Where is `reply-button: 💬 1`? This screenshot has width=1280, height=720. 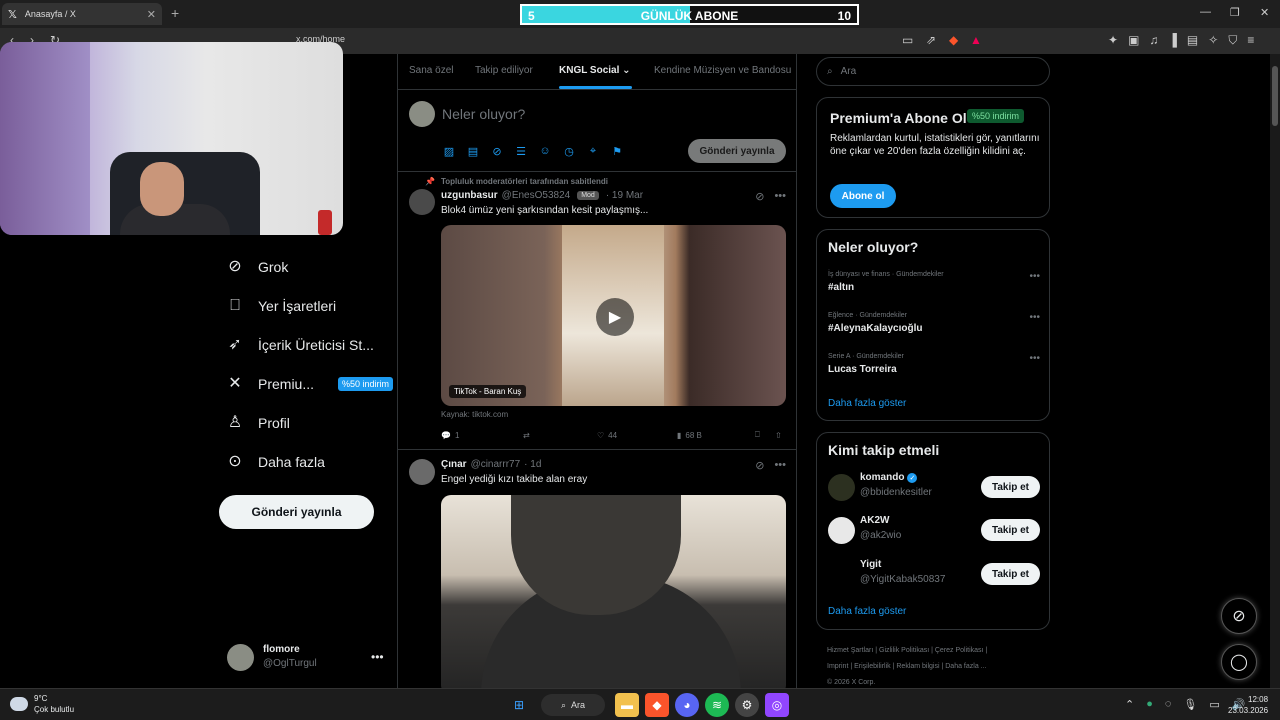 reply-button: 💬 1 is located at coordinates (482, 435).